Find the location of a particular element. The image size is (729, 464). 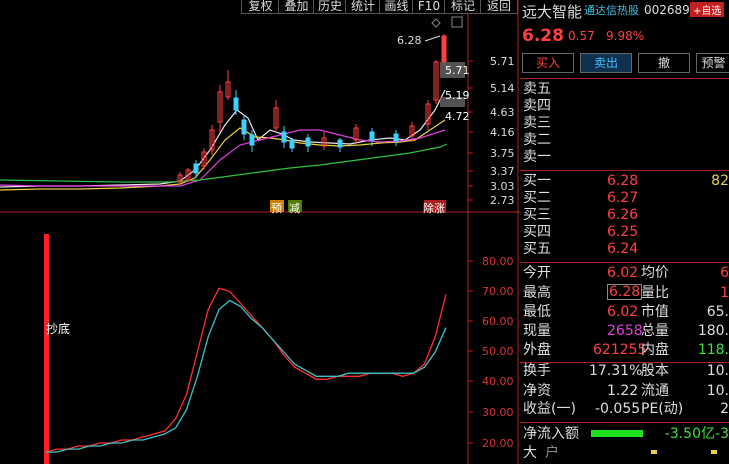

buy-row-5: 买五 6.24 is located at coordinates (625, 249).